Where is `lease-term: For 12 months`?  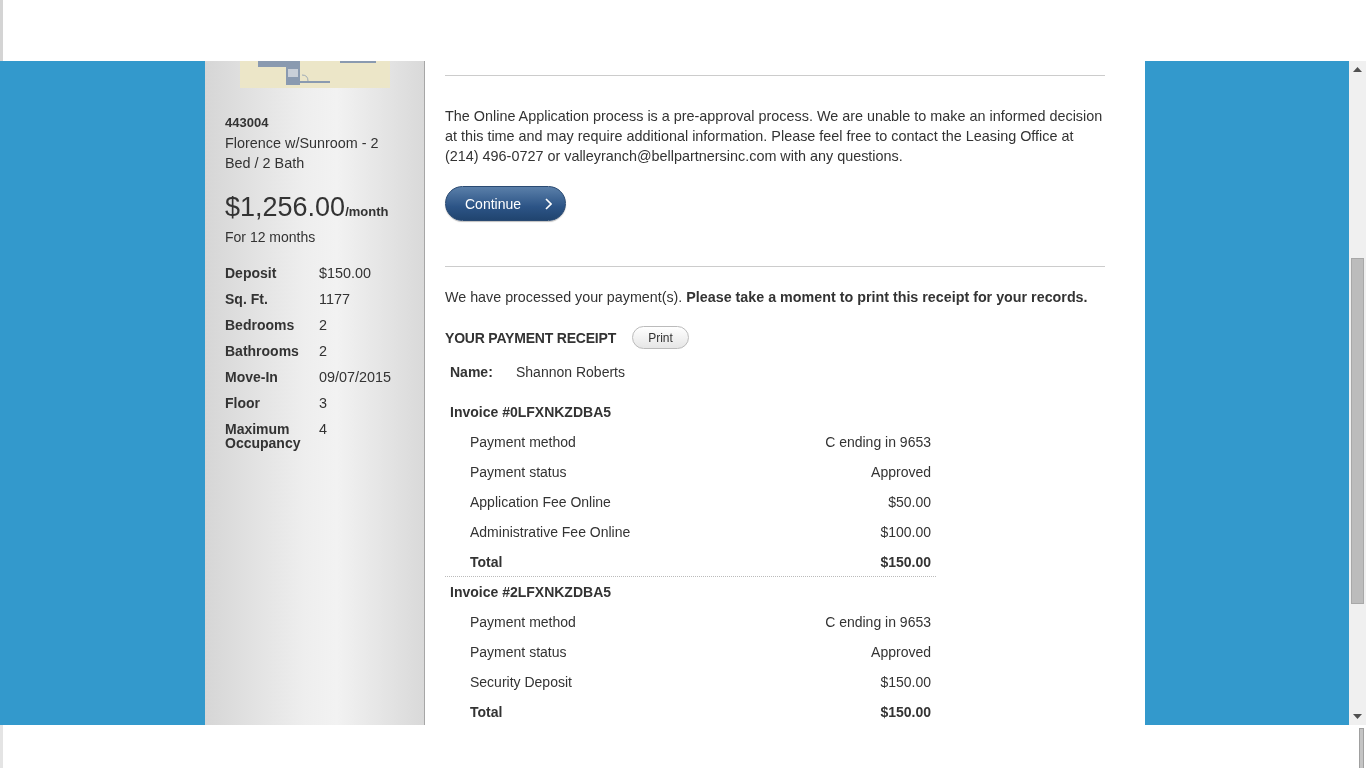
lease-term: For 12 months is located at coordinates (271, 237).